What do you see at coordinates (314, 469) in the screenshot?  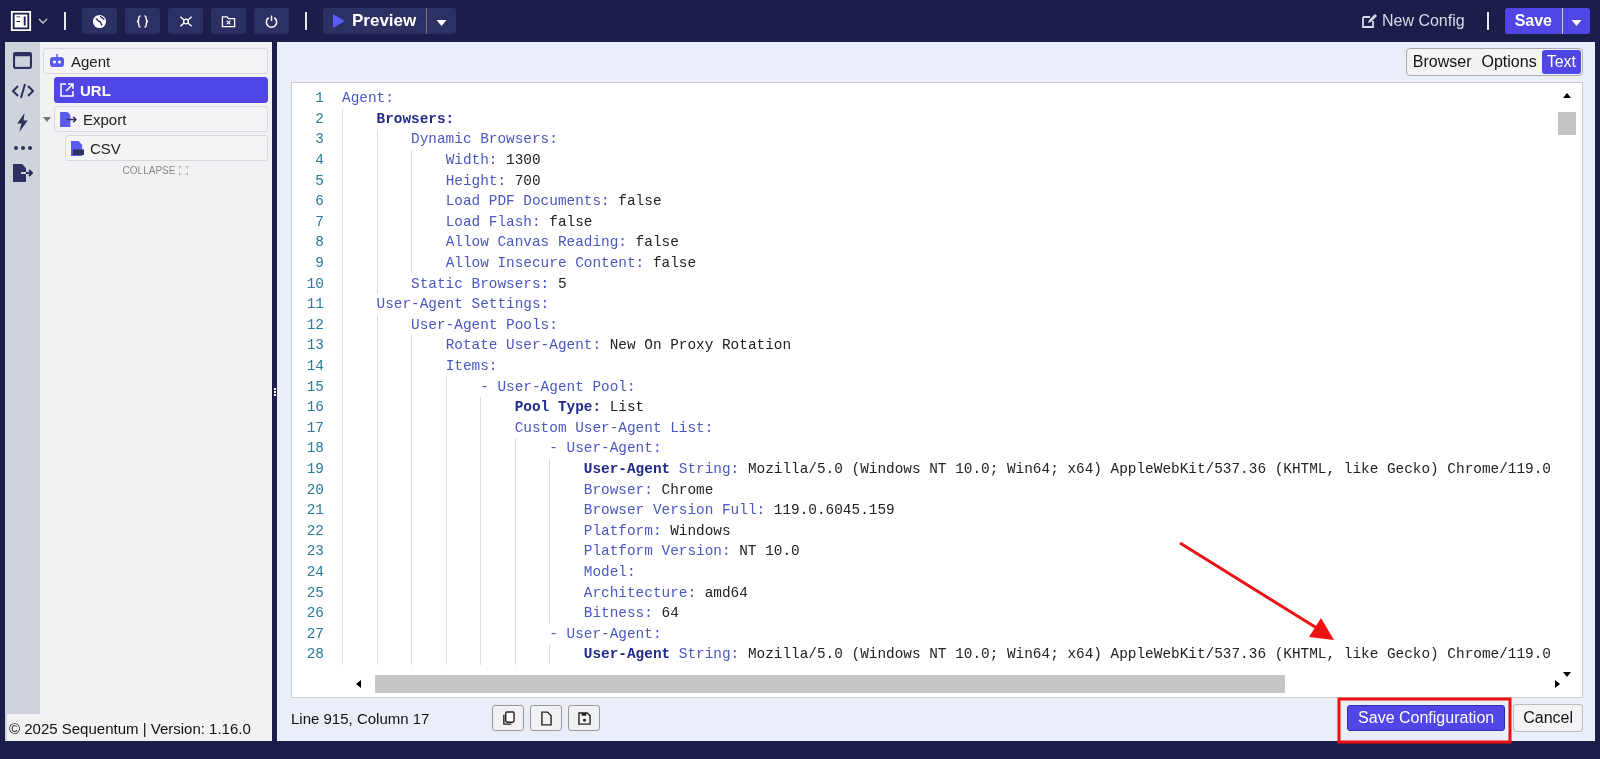 I see `line-number: 19` at bounding box center [314, 469].